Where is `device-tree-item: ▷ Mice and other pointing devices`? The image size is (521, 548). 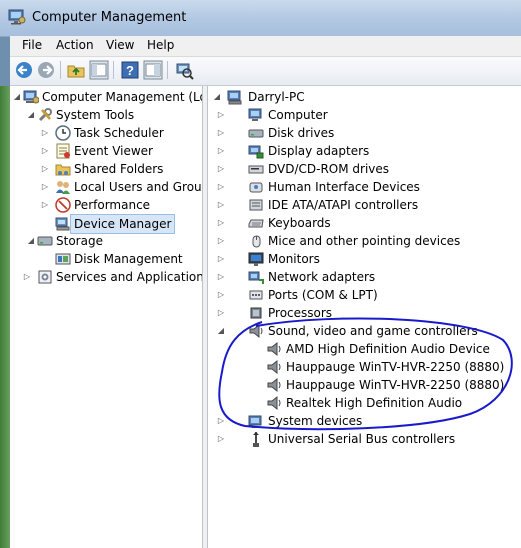 device-tree-item: ▷ Mice and other pointing devices is located at coordinates (364, 241).